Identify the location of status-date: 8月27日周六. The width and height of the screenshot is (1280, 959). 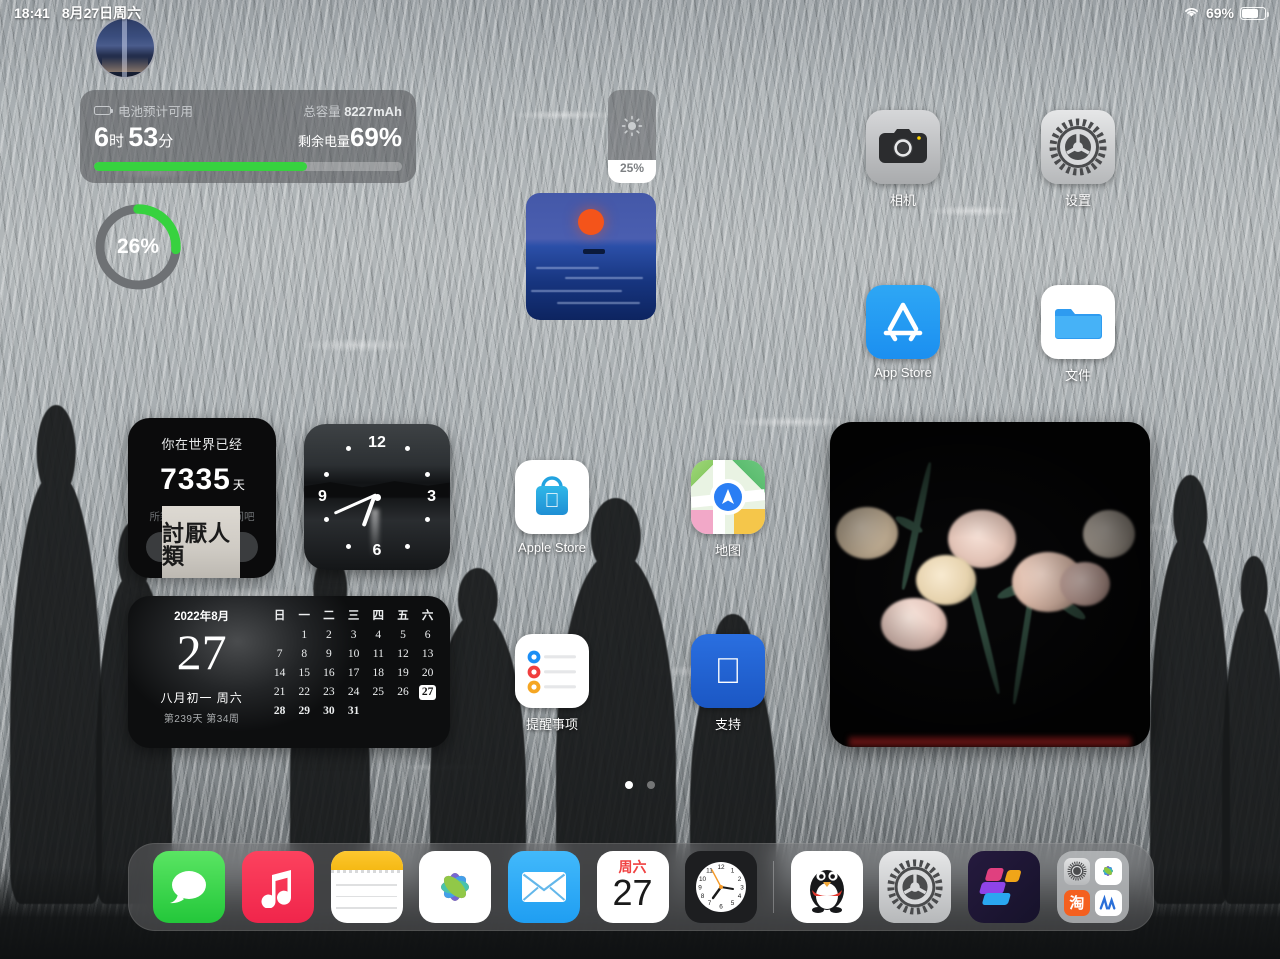
(101, 13).